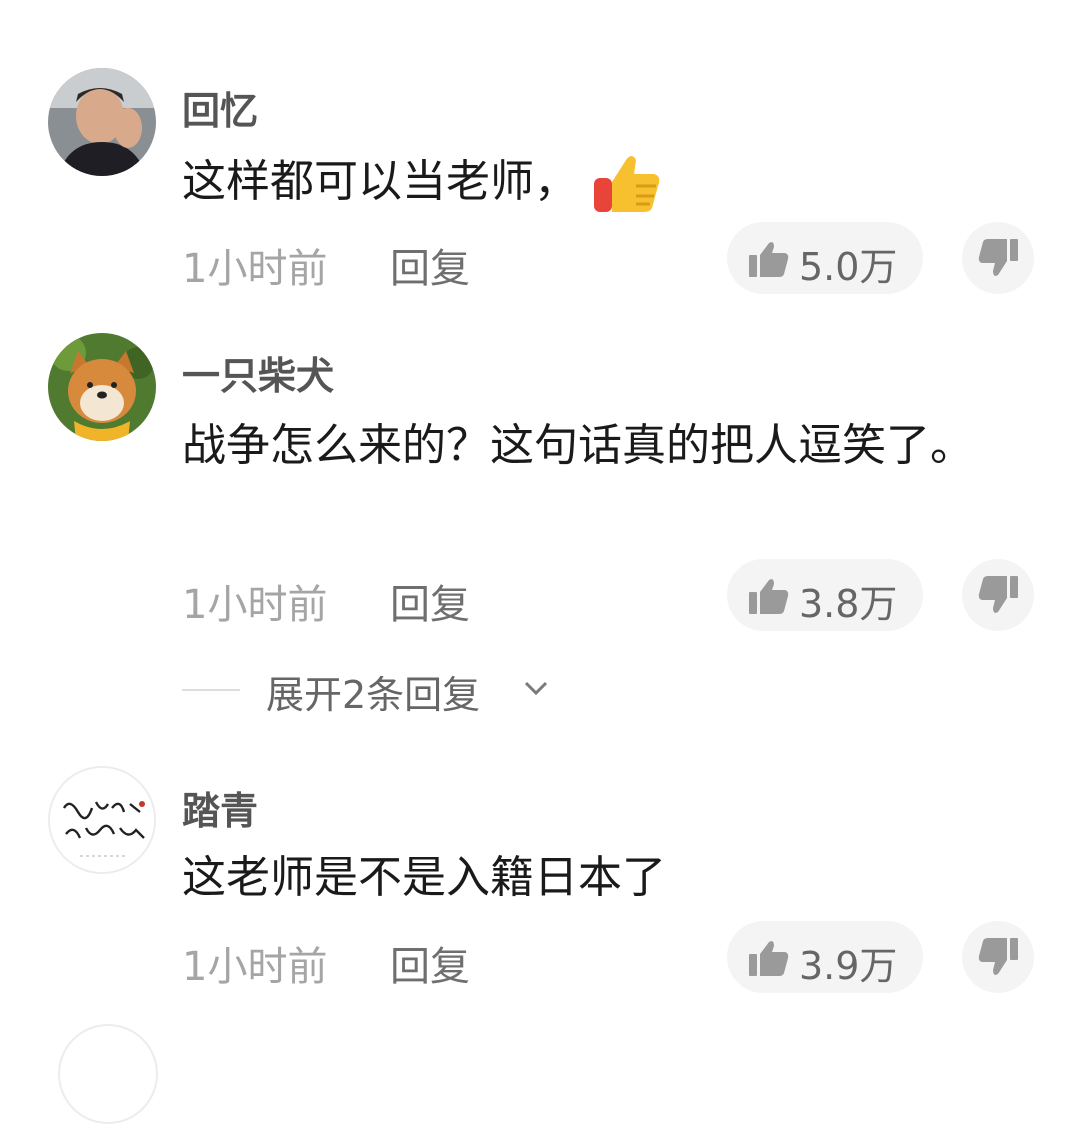  What do you see at coordinates (848, 604) in the screenshot?
I see `like-count: 3.8万` at bounding box center [848, 604].